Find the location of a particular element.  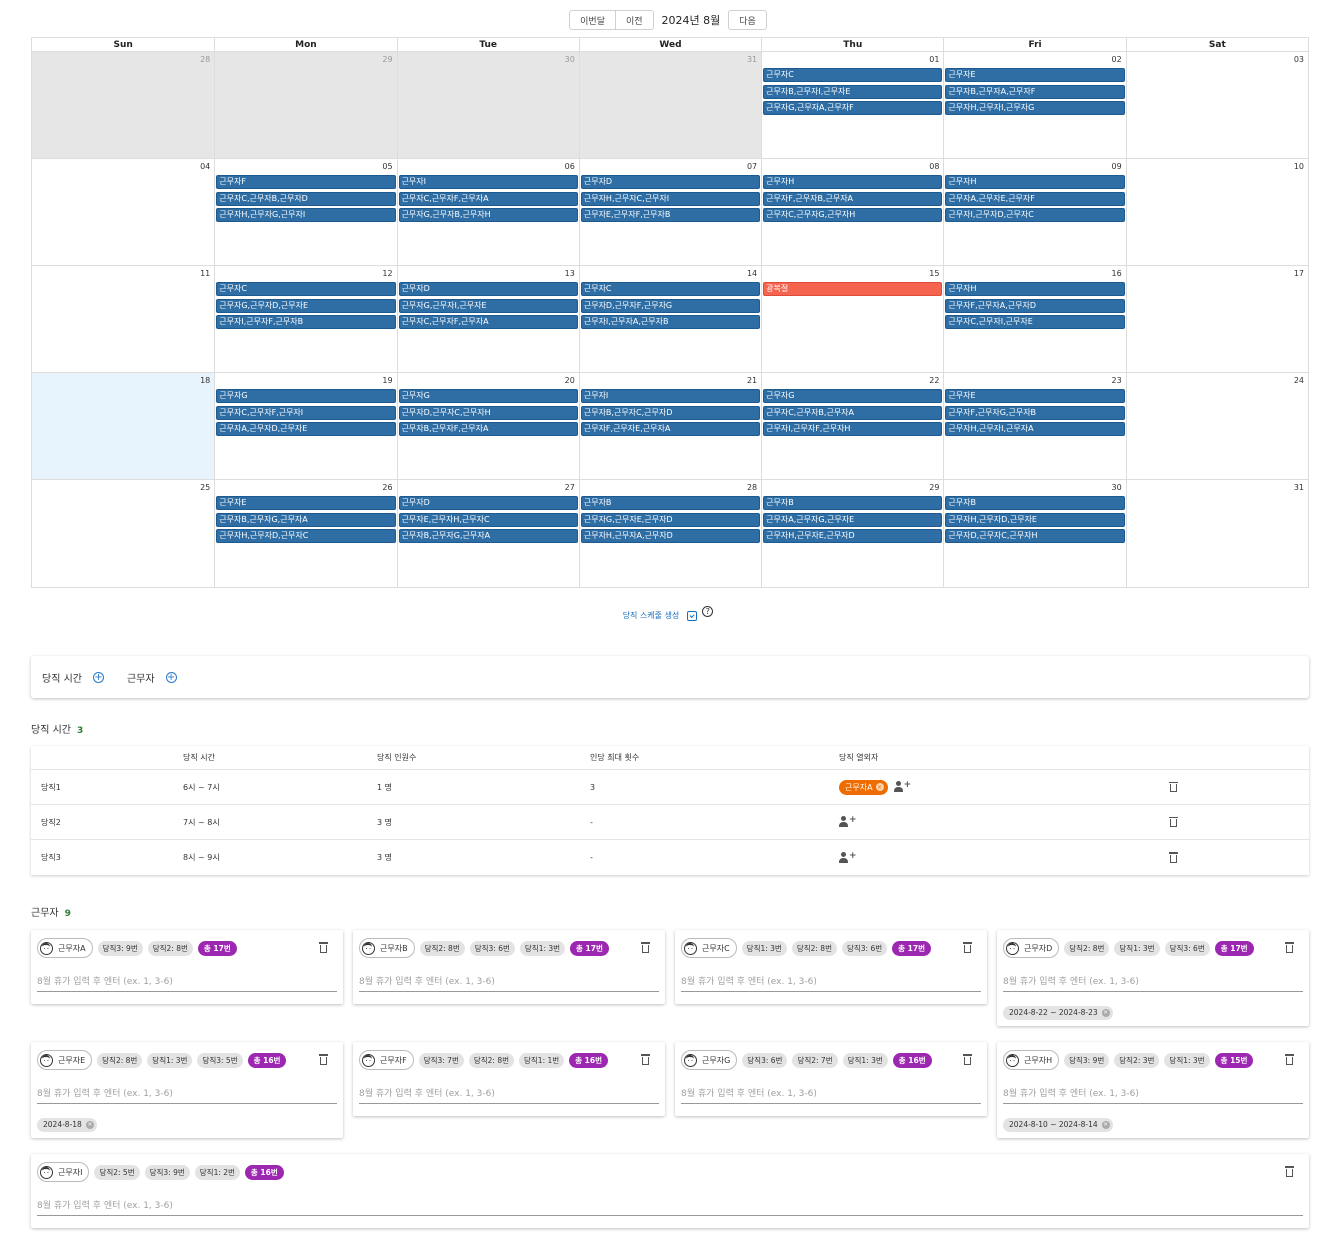

vacation-chip: 2024-8-22 ~ 2024-8-23 × is located at coordinates (1058, 1012).